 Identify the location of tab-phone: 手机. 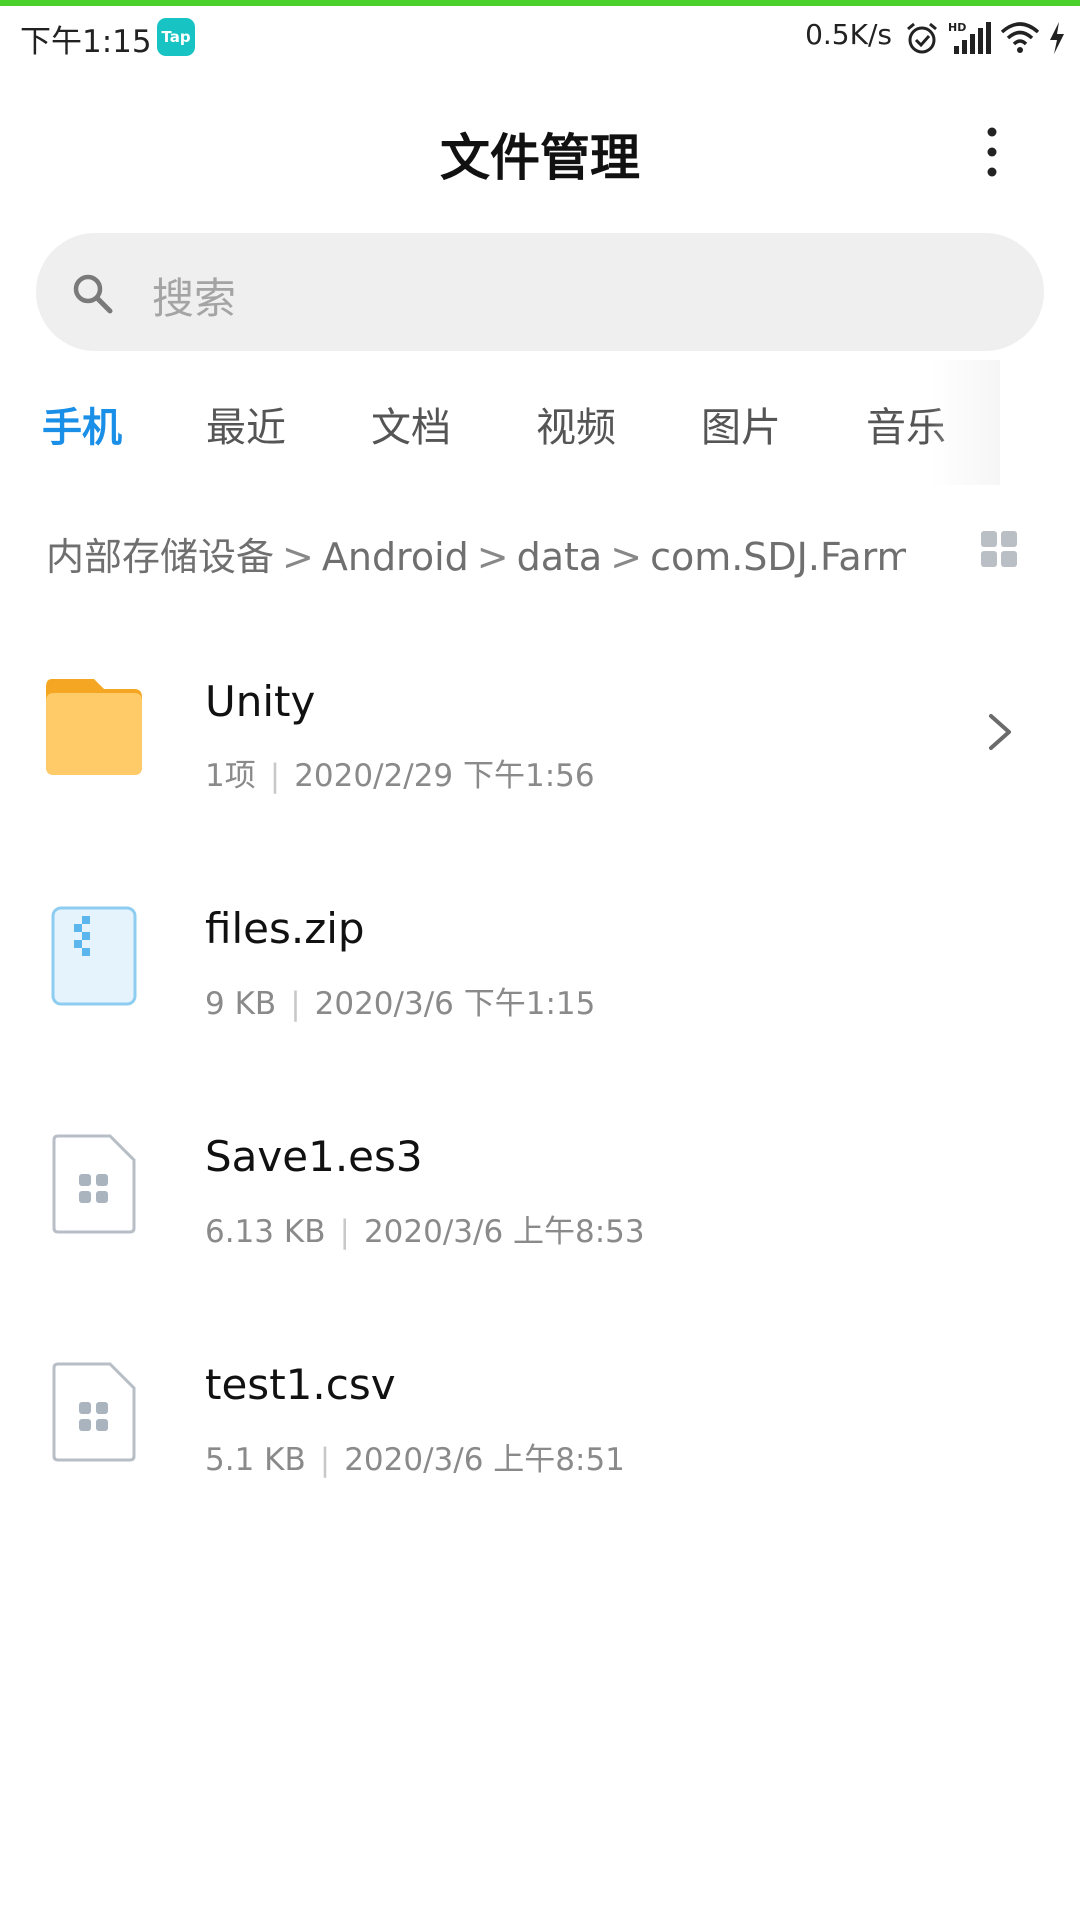
(82, 424).